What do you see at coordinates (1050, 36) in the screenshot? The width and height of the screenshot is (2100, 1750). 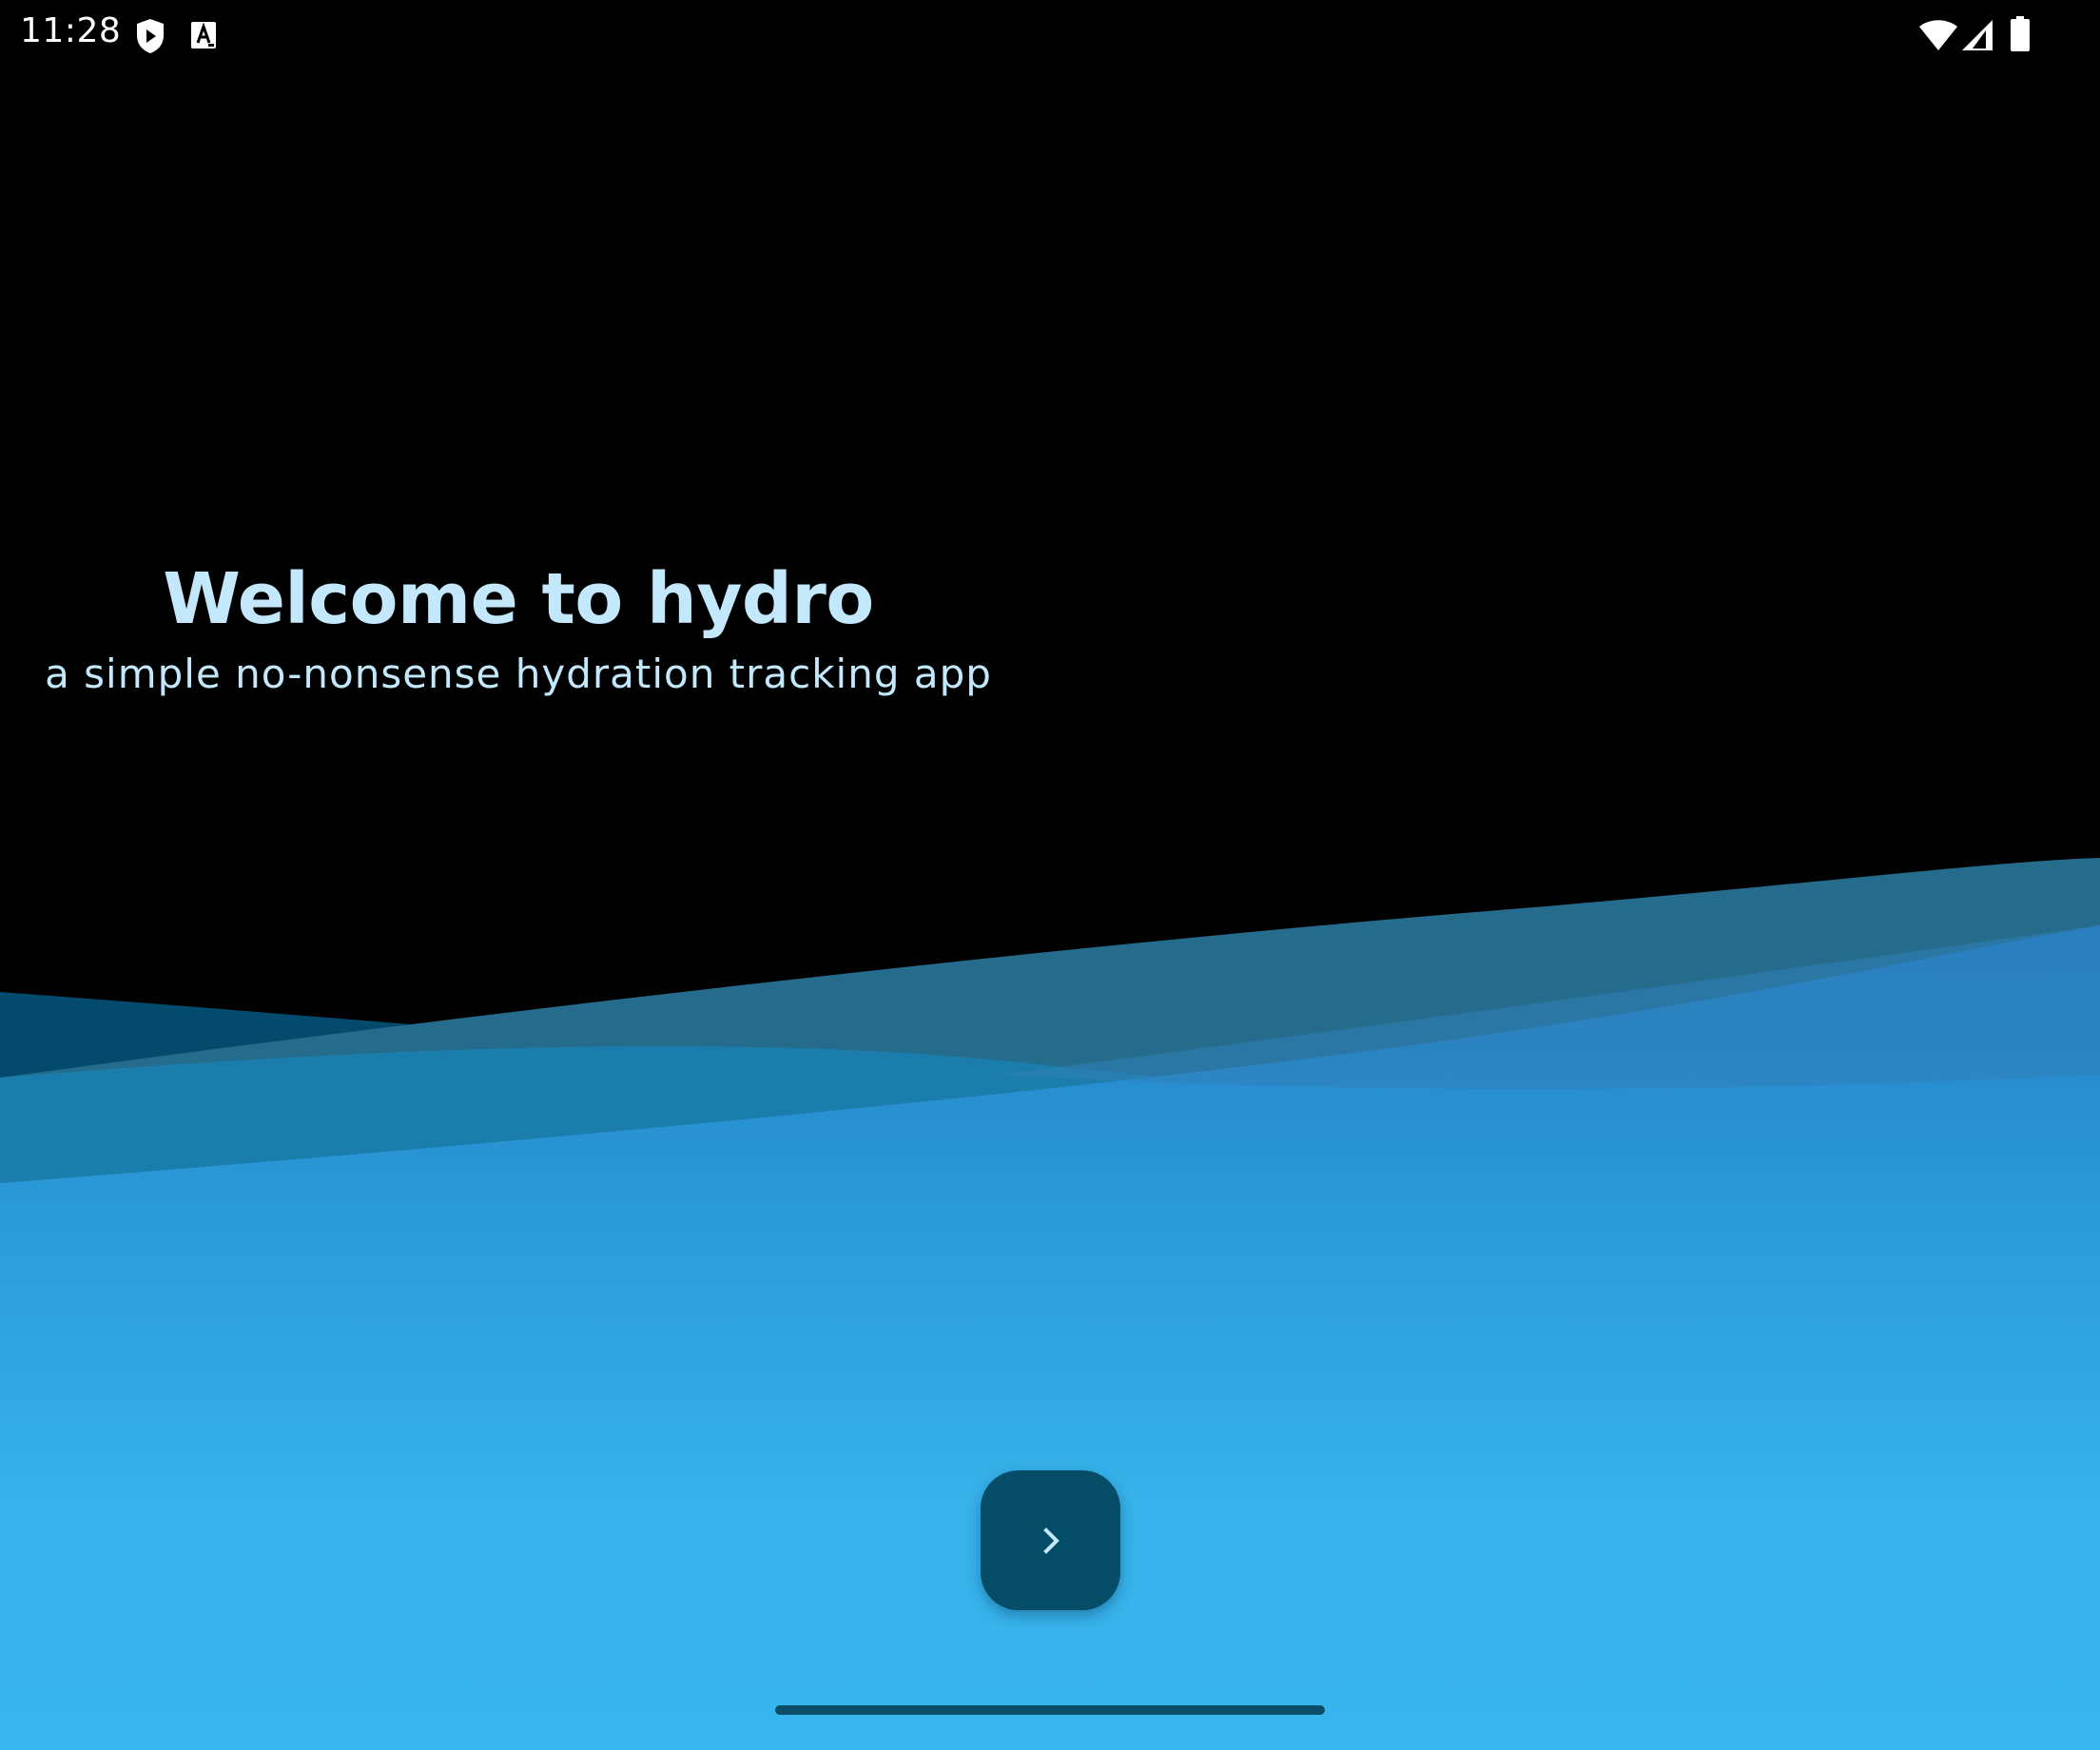 I see `status-bar: 11:28` at bounding box center [1050, 36].